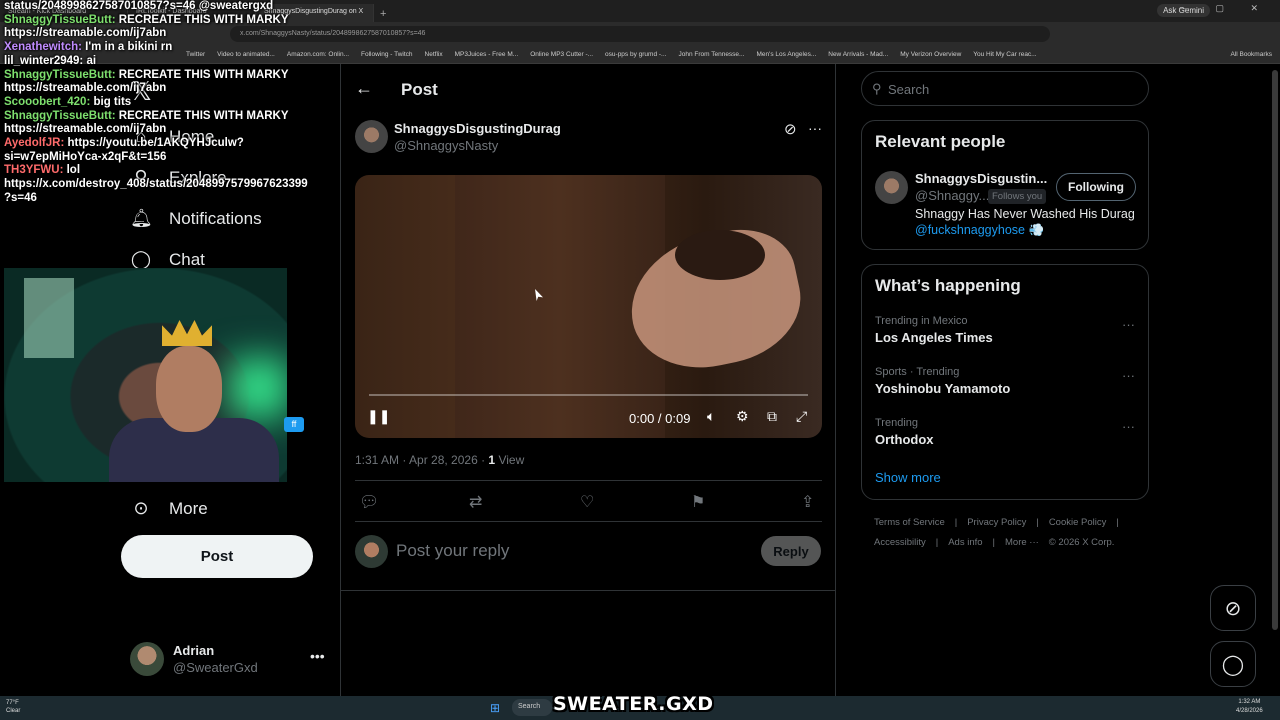 The image size is (1280, 720). What do you see at coordinates (588, 395) in the screenshot?
I see `video-progress-bar` at bounding box center [588, 395].